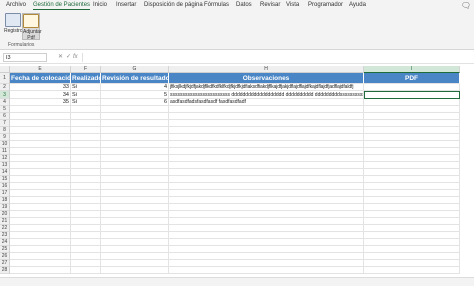 This screenshot has height=286, width=474. I want to click on cell-revision: 5, so click(135, 95).